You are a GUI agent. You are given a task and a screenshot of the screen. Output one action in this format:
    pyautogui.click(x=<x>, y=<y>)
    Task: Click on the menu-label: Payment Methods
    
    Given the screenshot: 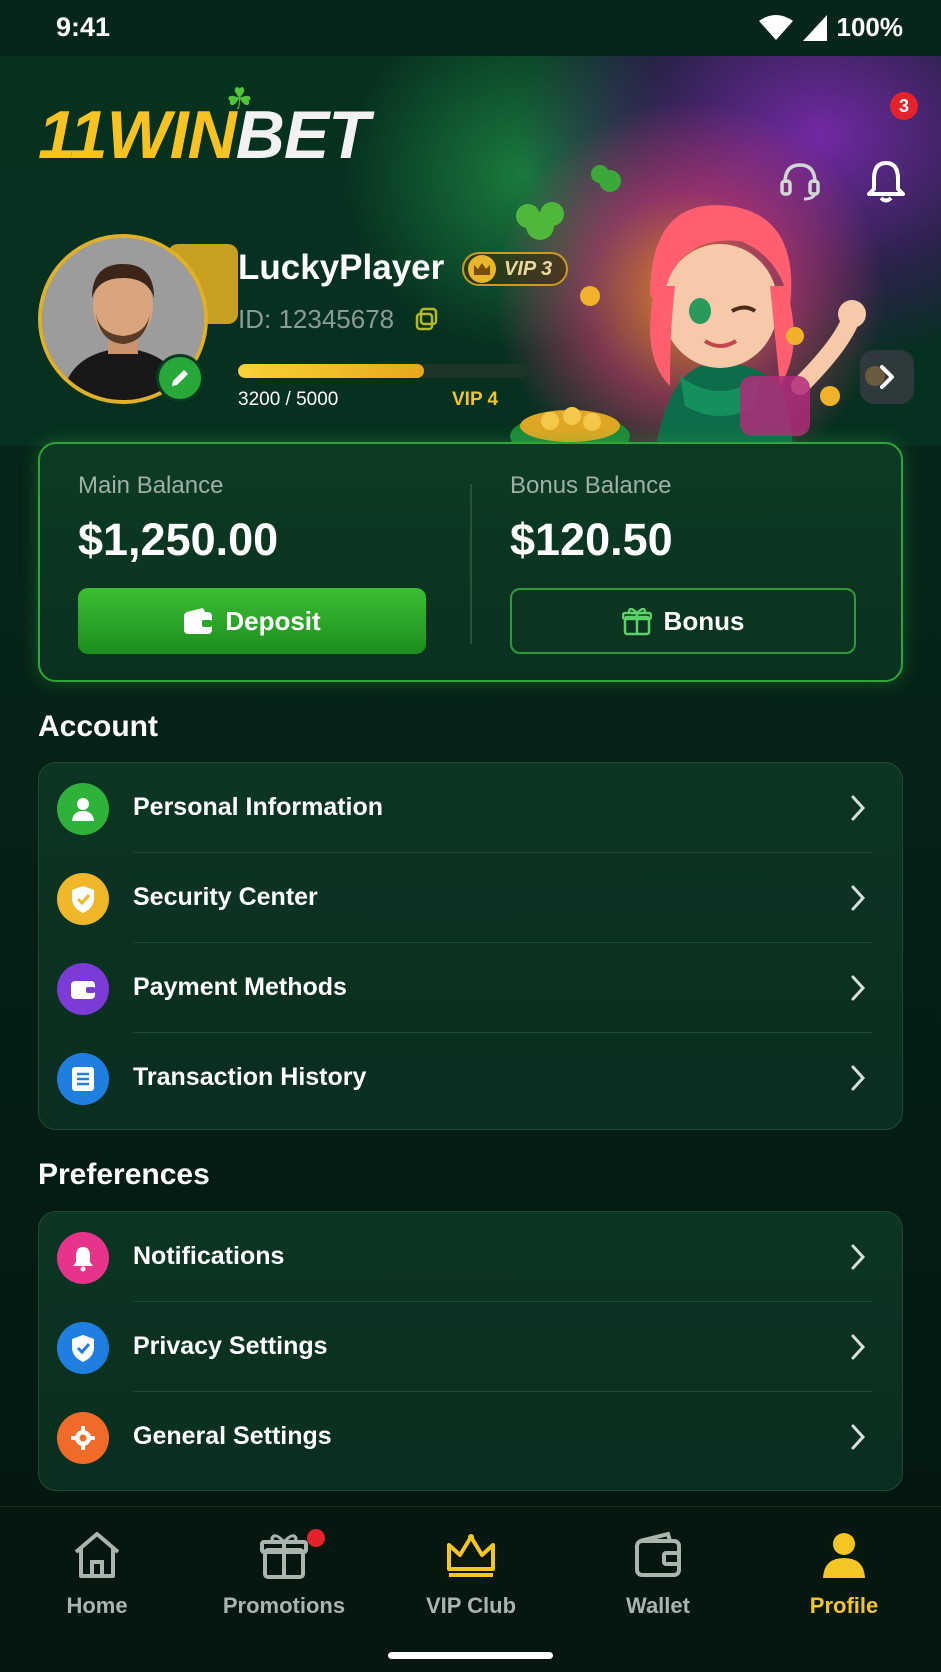 What is the action you would take?
    pyautogui.click(x=240, y=987)
    